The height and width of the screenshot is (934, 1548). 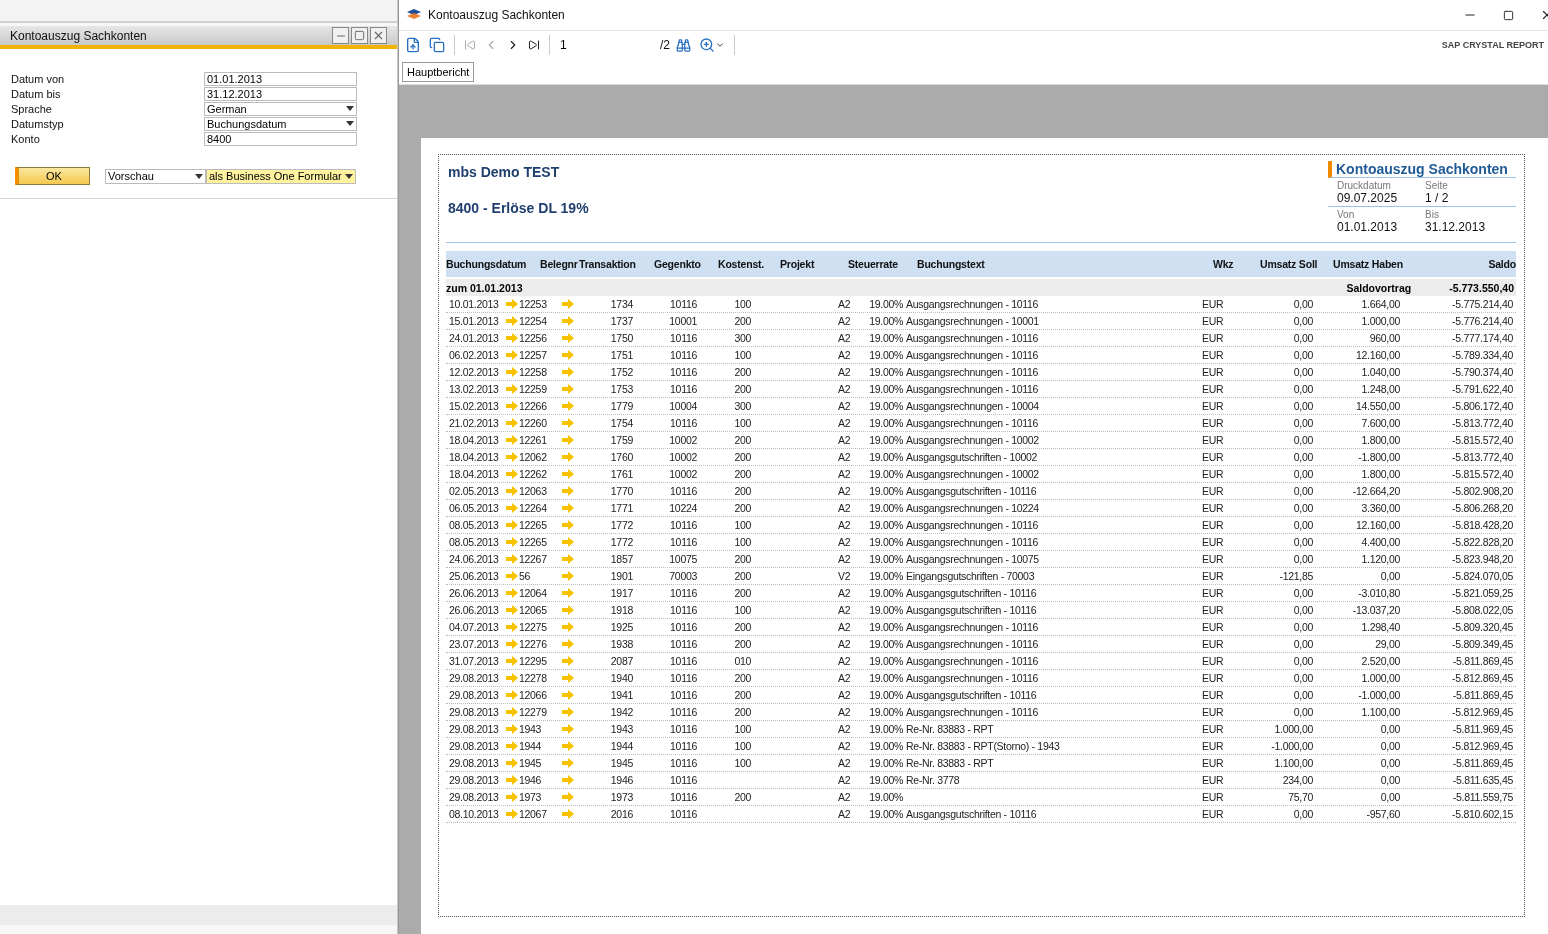 What do you see at coordinates (1364, 185) in the screenshot?
I see `meta-label: Druckdatum` at bounding box center [1364, 185].